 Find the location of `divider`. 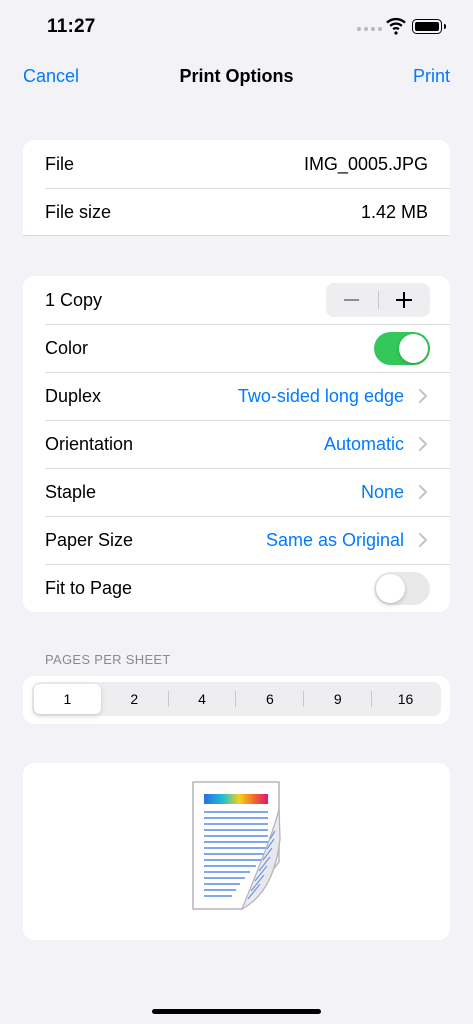

divider is located at coordinates (236, 235).